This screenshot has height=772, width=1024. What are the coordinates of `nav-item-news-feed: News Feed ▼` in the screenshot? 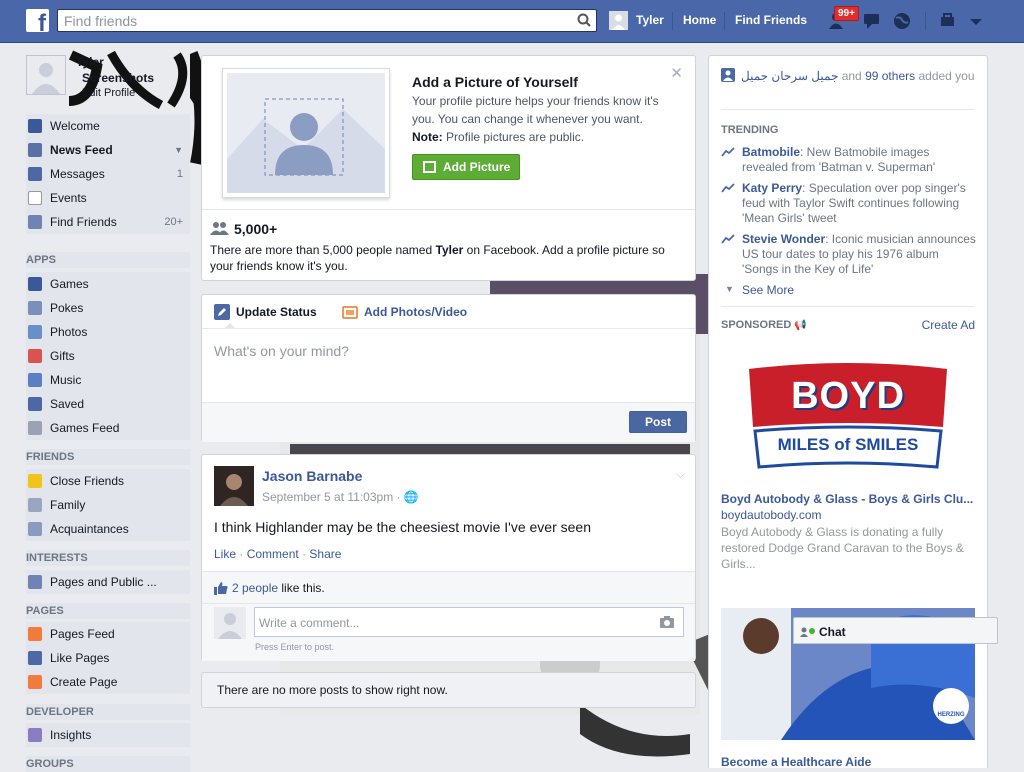 It's located at (108, 150).